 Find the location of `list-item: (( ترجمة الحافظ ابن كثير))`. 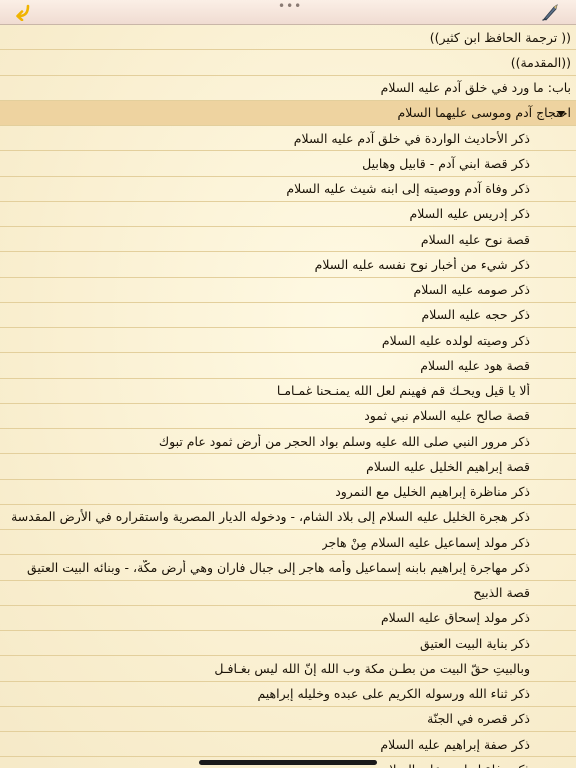

list-item: (( ترجمة الحافظ ابن كثير)) is located at coordinates (288, 38).